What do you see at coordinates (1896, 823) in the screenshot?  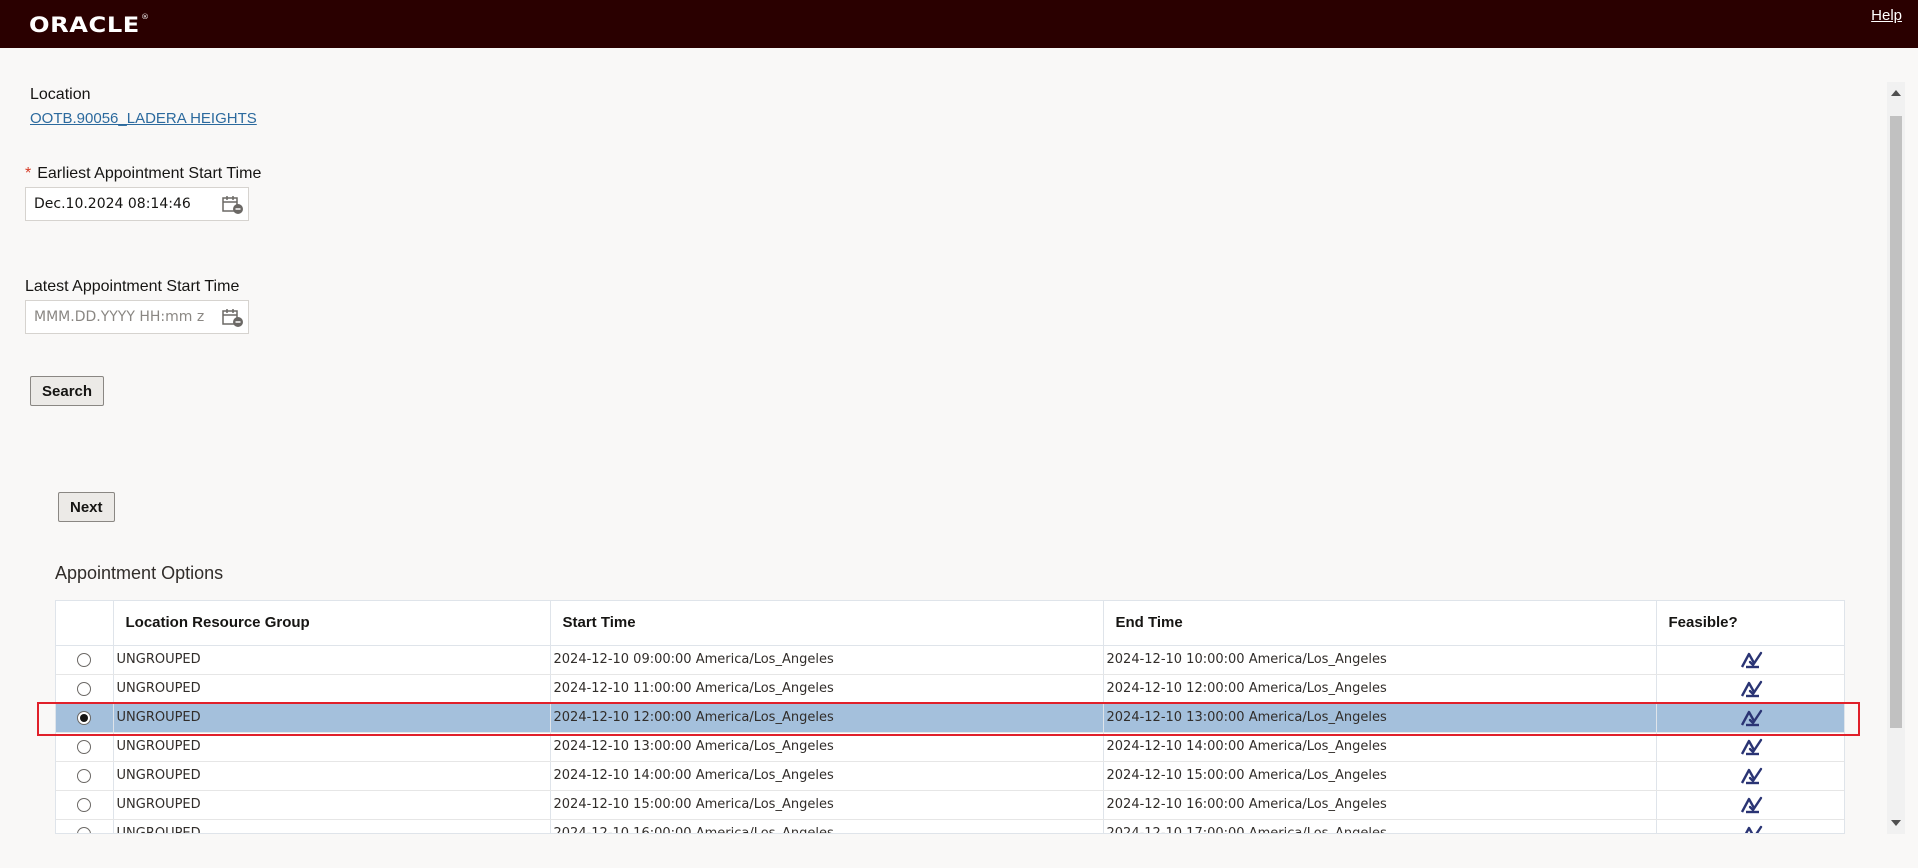 I see `scroll-down-arrow-icon` at bounding box center [1896, 823].